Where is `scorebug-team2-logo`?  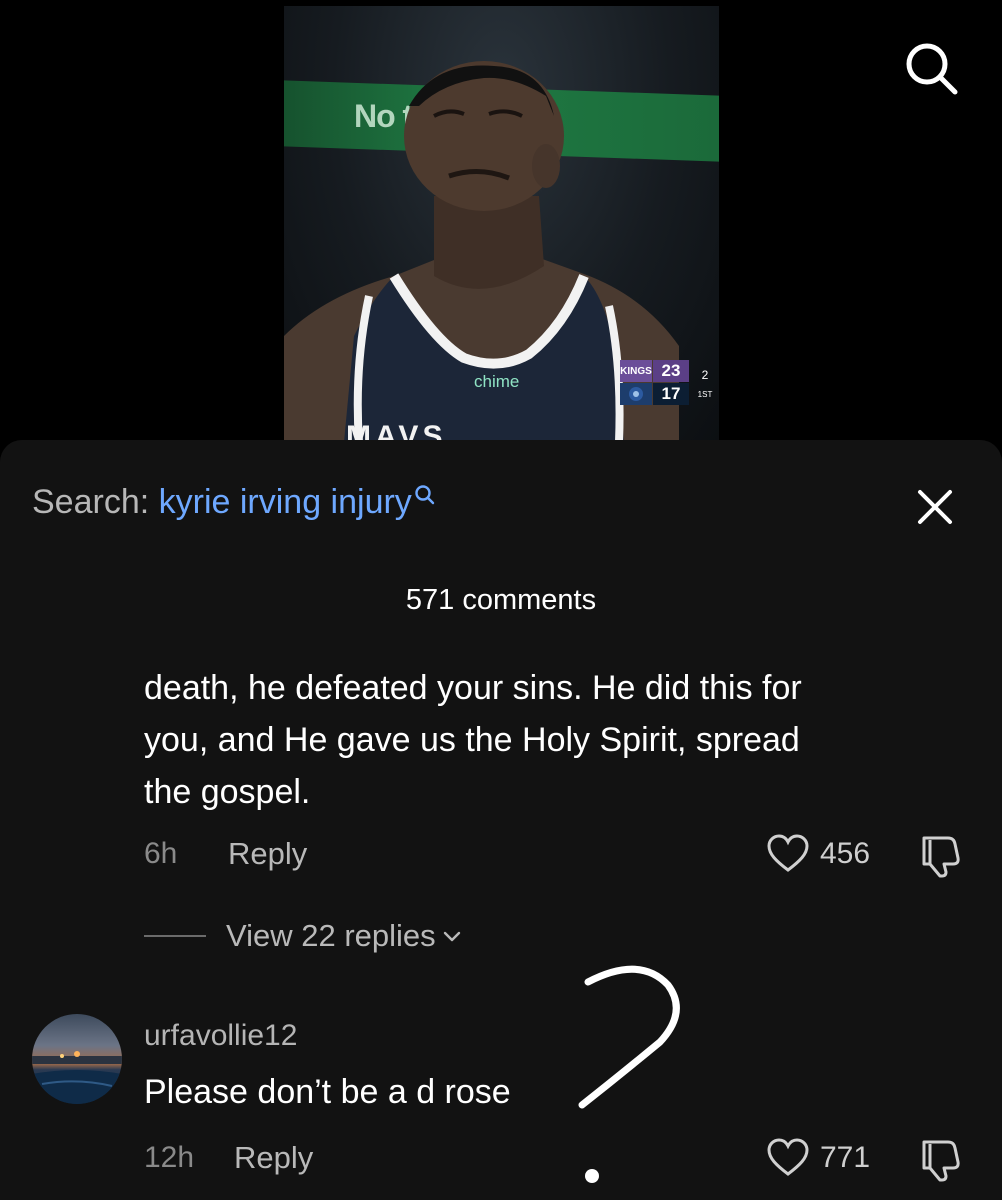
scorebug-team2-logo is located at coordinates (636, 394).